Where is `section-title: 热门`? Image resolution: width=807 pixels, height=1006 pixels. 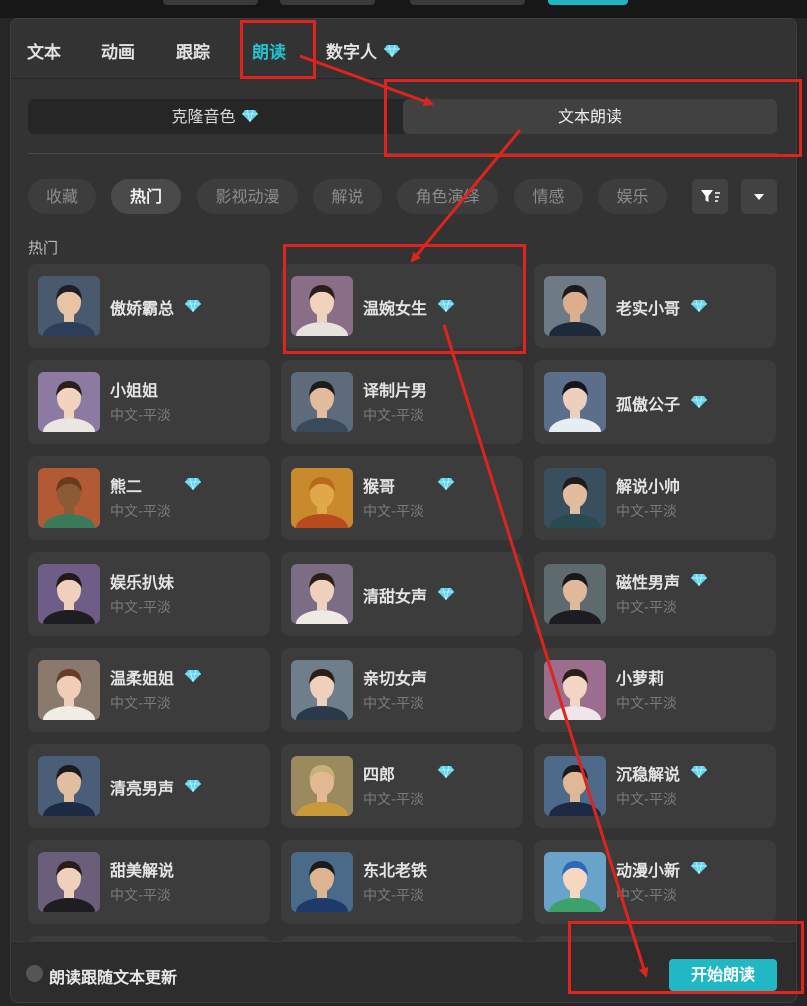 section-title: 热门 is located at coordinates (43, 248).